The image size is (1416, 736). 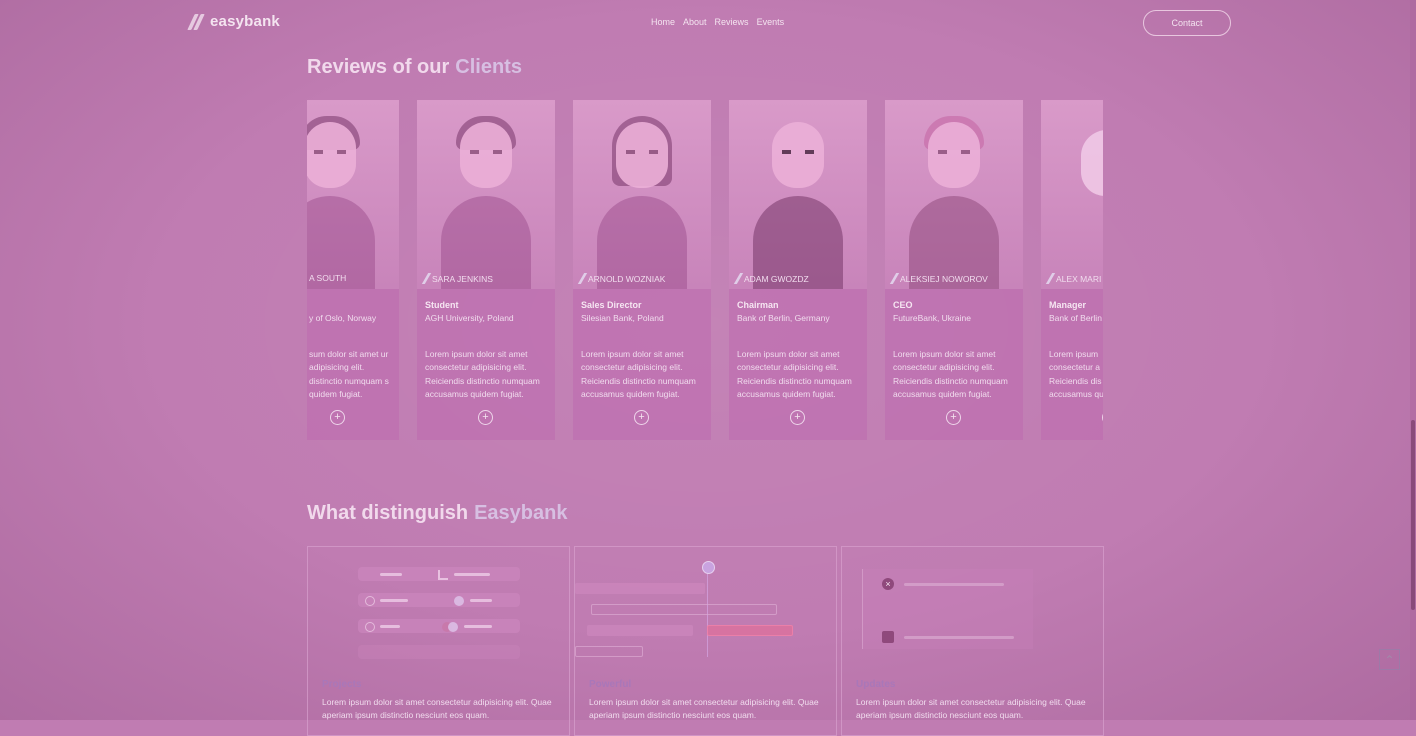 What do you see at coordinates (1389, 659) in the screenshot?
I see `chevron-up-icon: ⌃` at bounding box center [1389, 659].